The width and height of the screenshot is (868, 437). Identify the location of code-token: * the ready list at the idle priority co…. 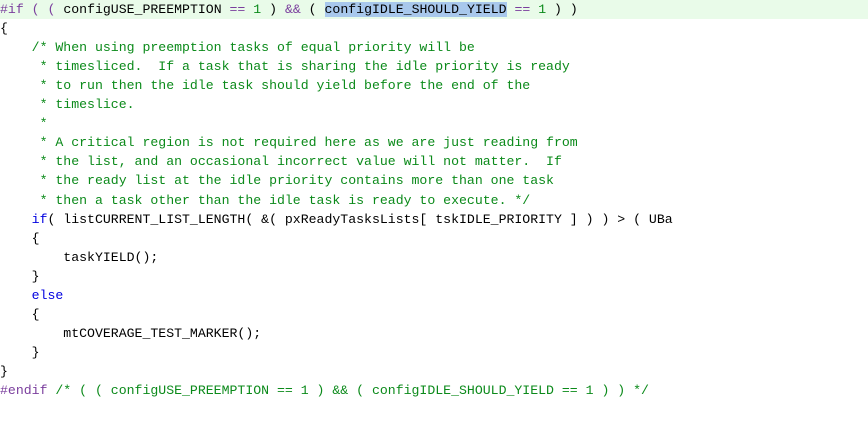
(277, 181).